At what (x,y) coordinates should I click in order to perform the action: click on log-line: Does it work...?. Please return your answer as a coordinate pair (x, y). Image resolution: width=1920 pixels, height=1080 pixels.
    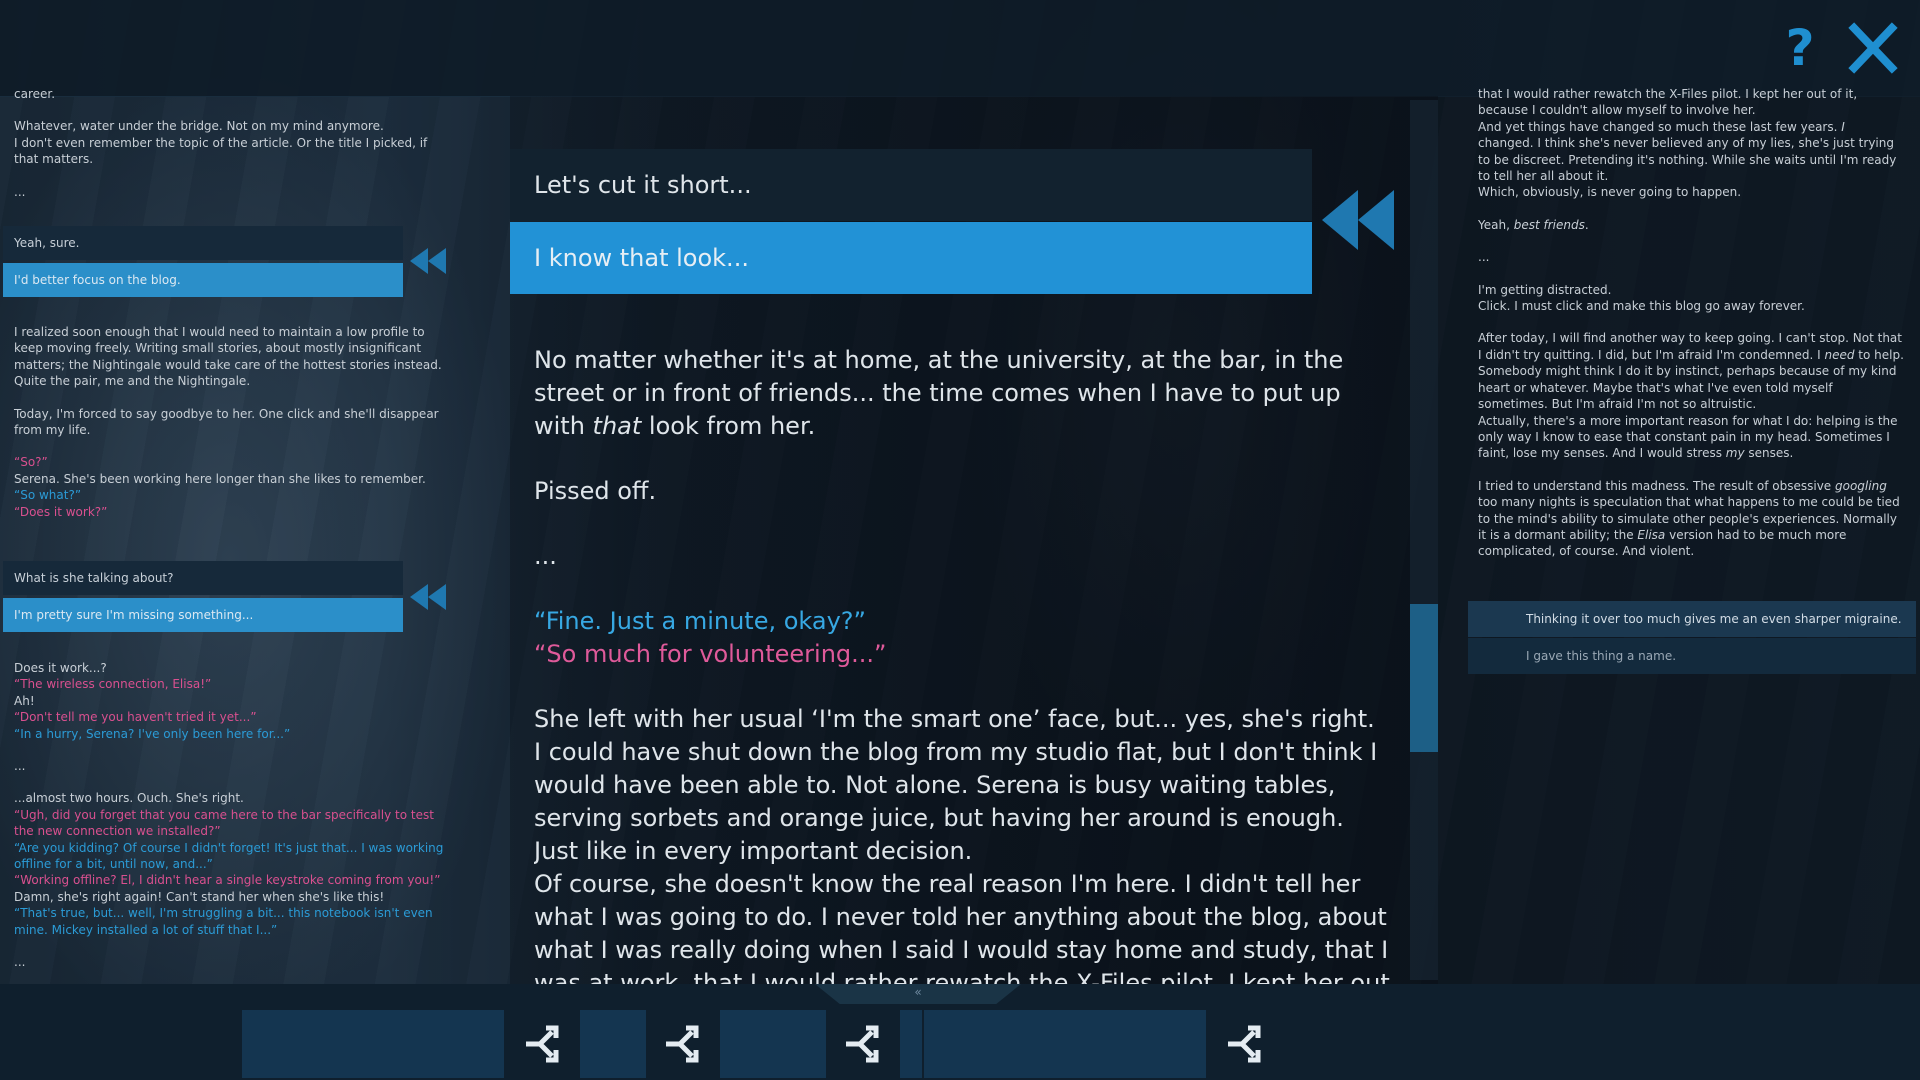
    Looking at the image, I should click on (60, 668).